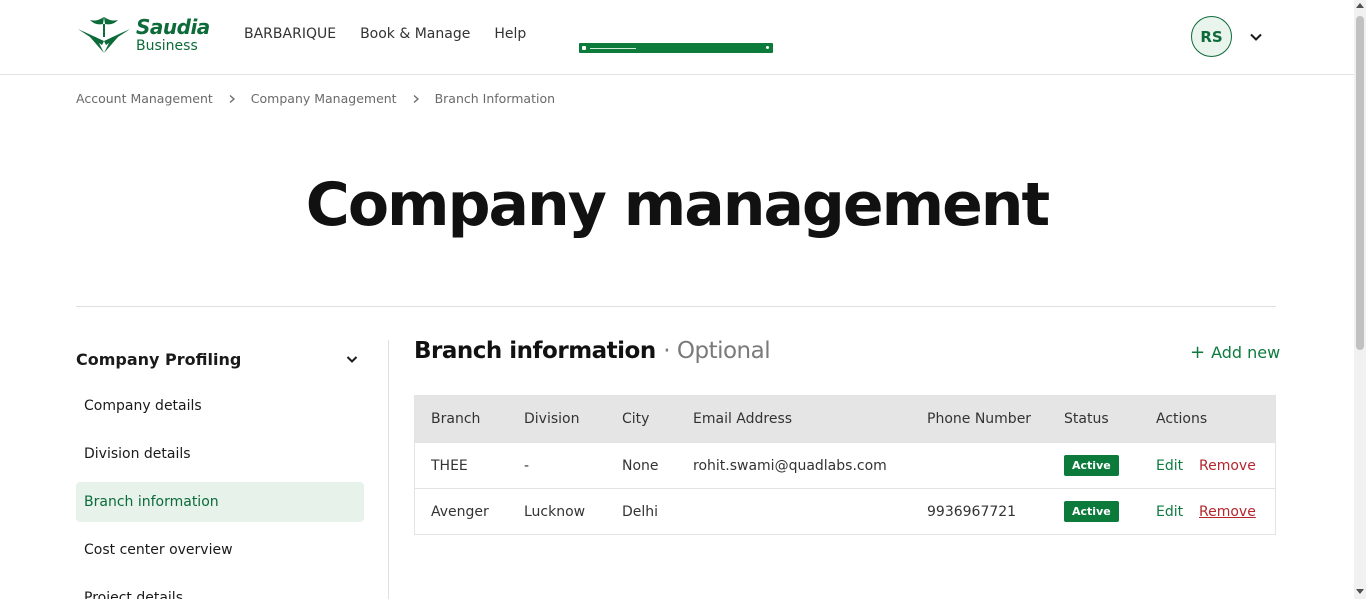  Describe the element at coordinates (717, 351) in the screenshot. I see `section-optional-label: · Optional` at that location.